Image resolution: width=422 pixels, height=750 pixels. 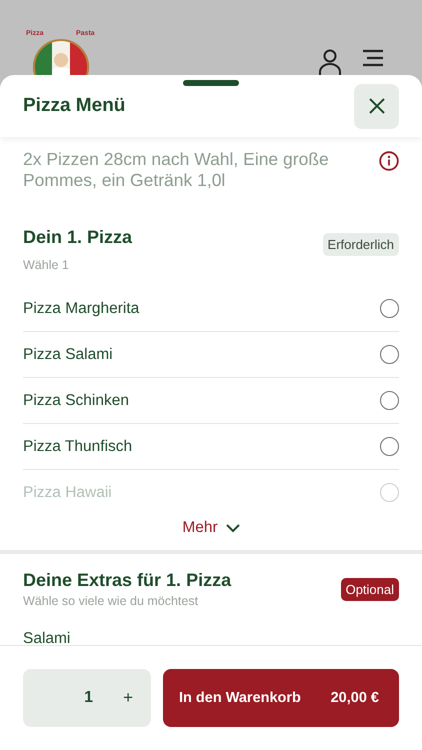 What do you see at coordinates (68, 355) in the screenshot?
I see `option-label: Pizza Salami` at bounding box center [68, 355].